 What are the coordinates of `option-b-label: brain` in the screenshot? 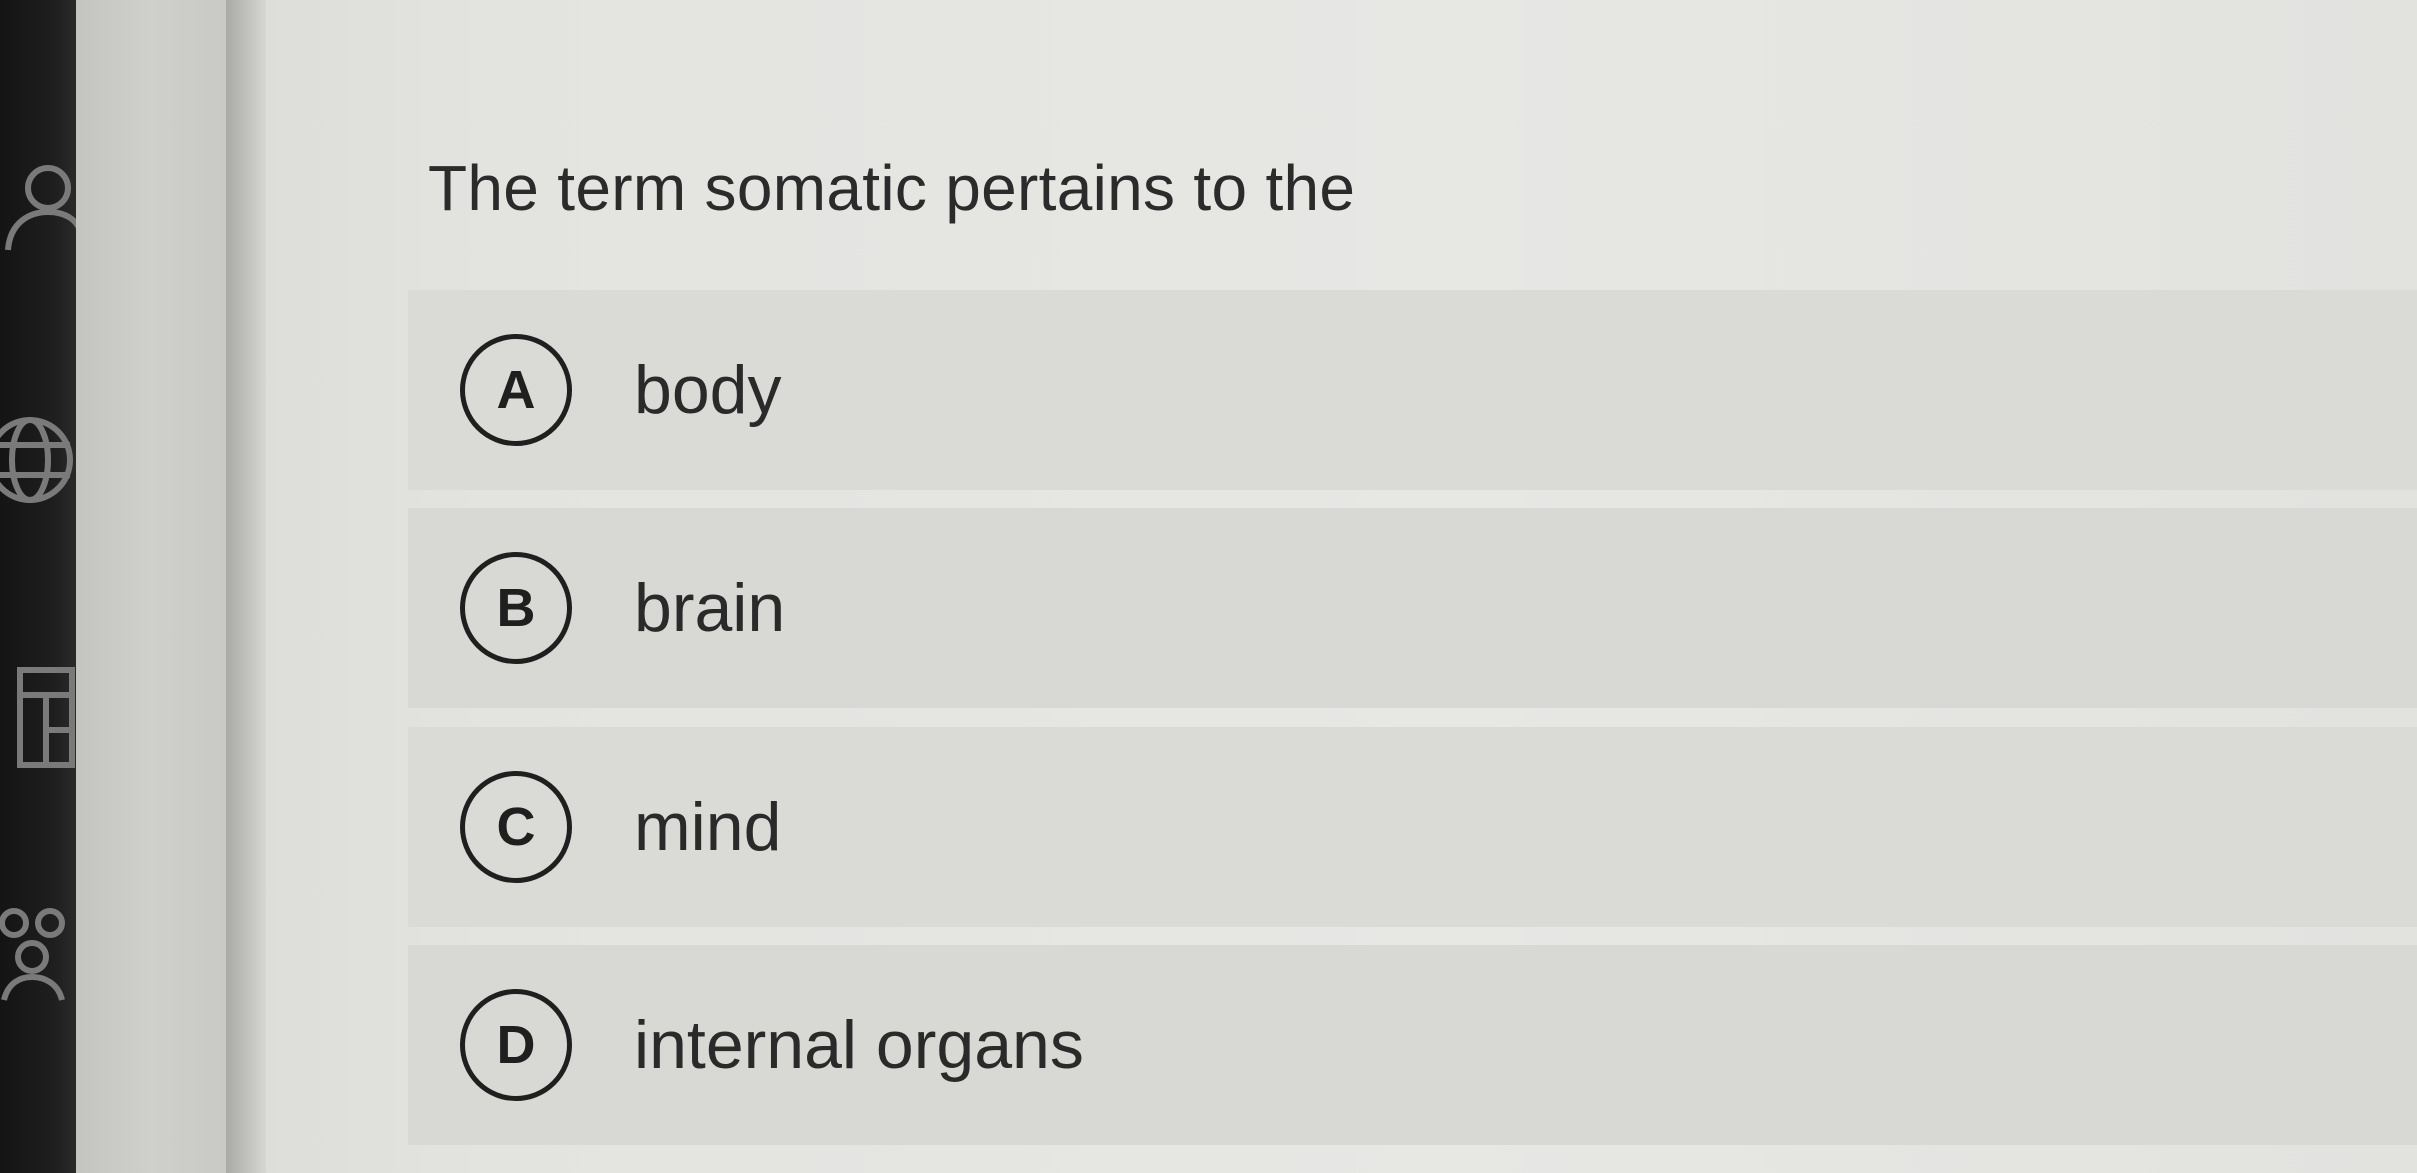 It's located at (709, 608).